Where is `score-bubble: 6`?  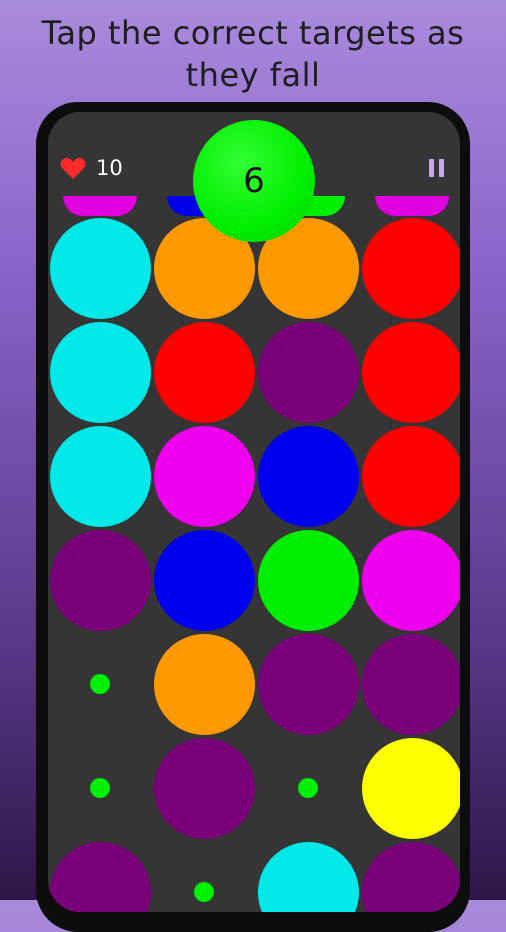
score-bubble: 6 is located at coordinates (254, 181).